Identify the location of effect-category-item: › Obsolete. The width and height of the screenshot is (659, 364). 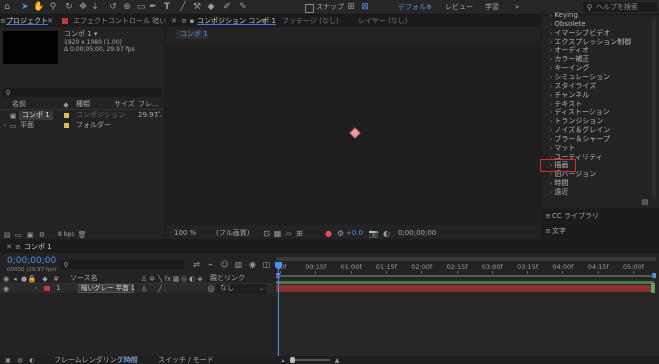
(568, 24).